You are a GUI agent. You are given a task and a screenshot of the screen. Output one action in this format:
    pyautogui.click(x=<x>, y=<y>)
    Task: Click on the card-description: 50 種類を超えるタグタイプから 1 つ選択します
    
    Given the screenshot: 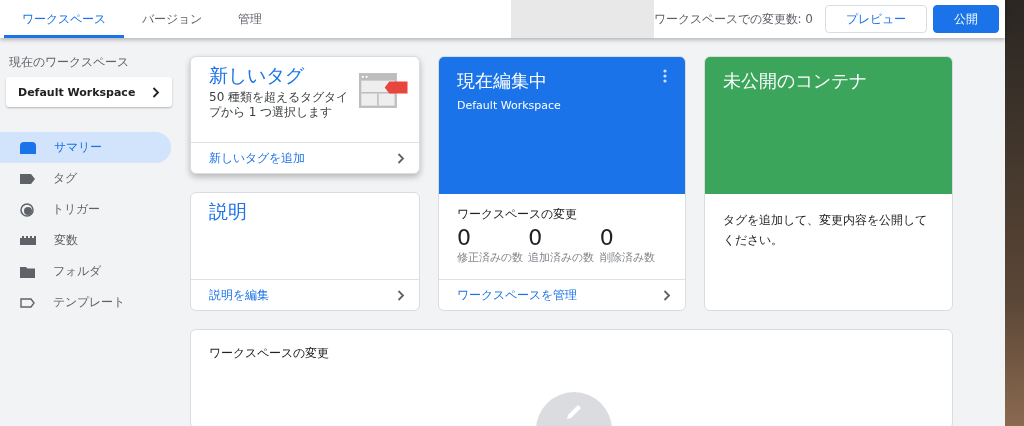 What is the action you would take?
    pyautogui.click(x=279, y=105)
    